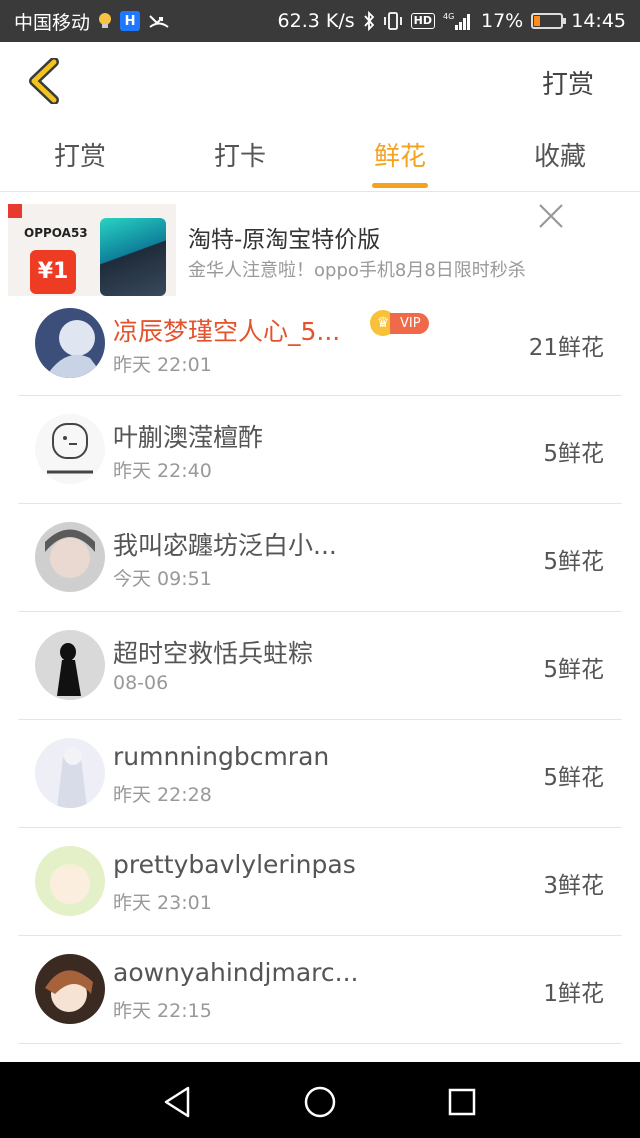 This screenshot has height=1138, width=640. What do you see at coordinates (105, 21) in the screenshot?
I see `lightbulb-icon` at bounding box center [105, 21].